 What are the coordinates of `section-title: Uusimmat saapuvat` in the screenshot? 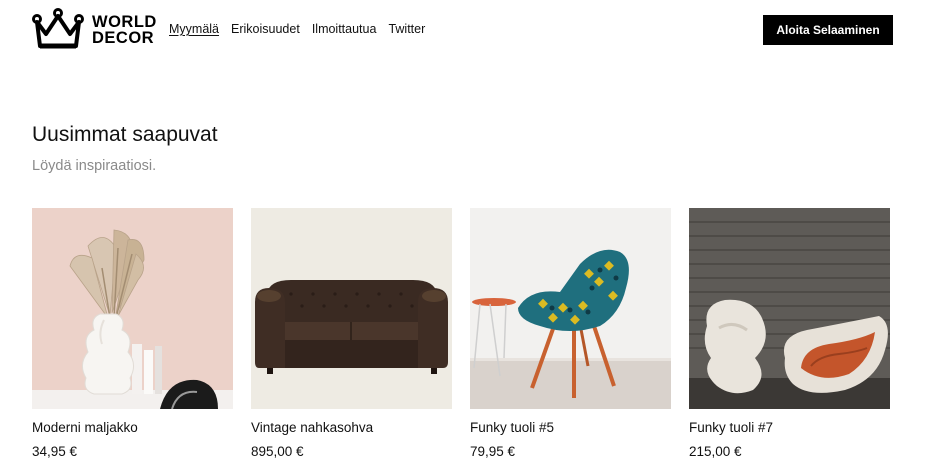 It's located at (125, 134).